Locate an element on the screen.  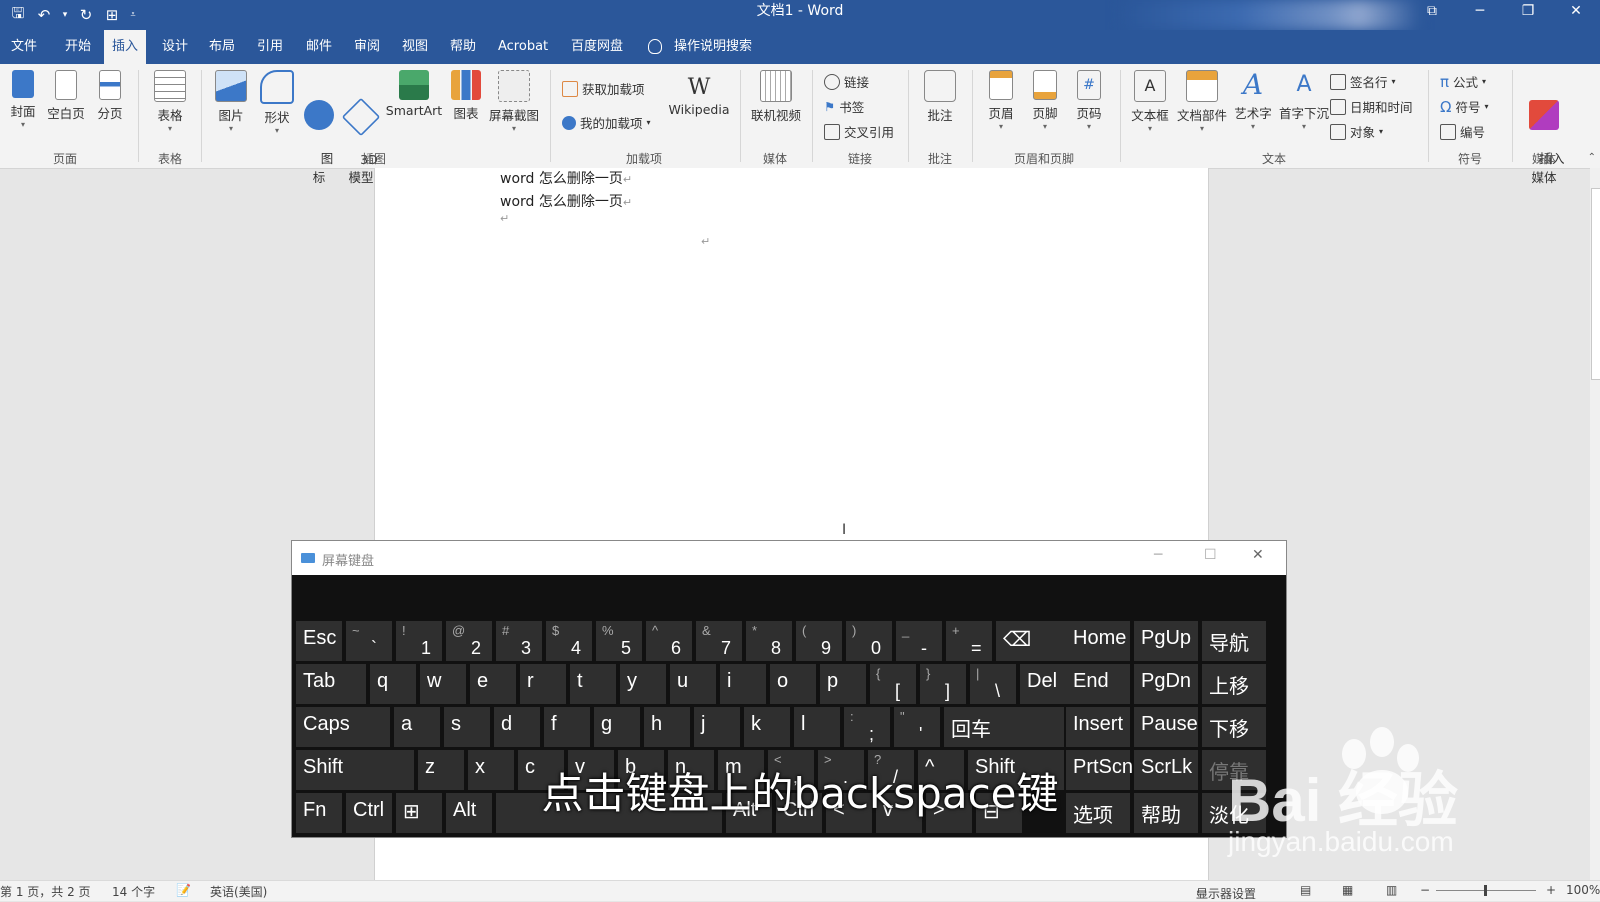
page-break-button: 分页 is located at coordinates (110, 96).